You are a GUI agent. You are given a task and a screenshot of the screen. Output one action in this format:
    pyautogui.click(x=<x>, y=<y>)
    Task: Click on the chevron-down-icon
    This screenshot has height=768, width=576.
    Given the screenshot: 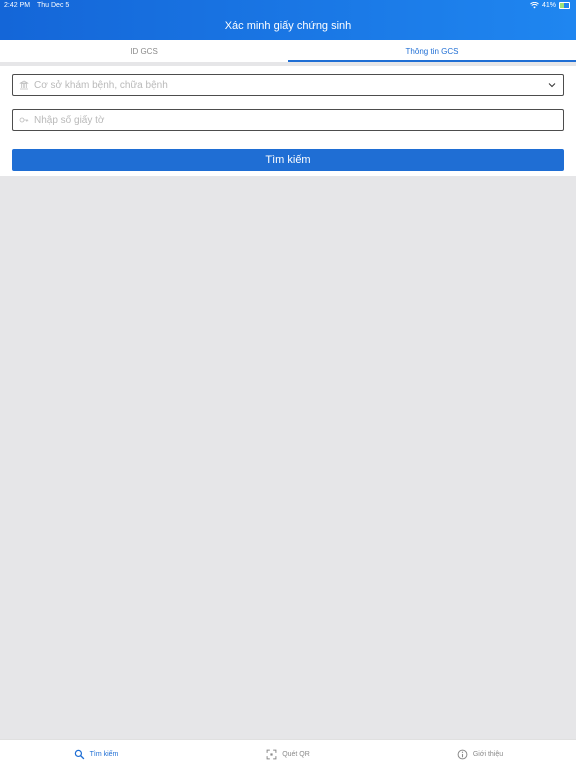 What is the action you would take?
    pyautogui.click(x=552, y=85)
    